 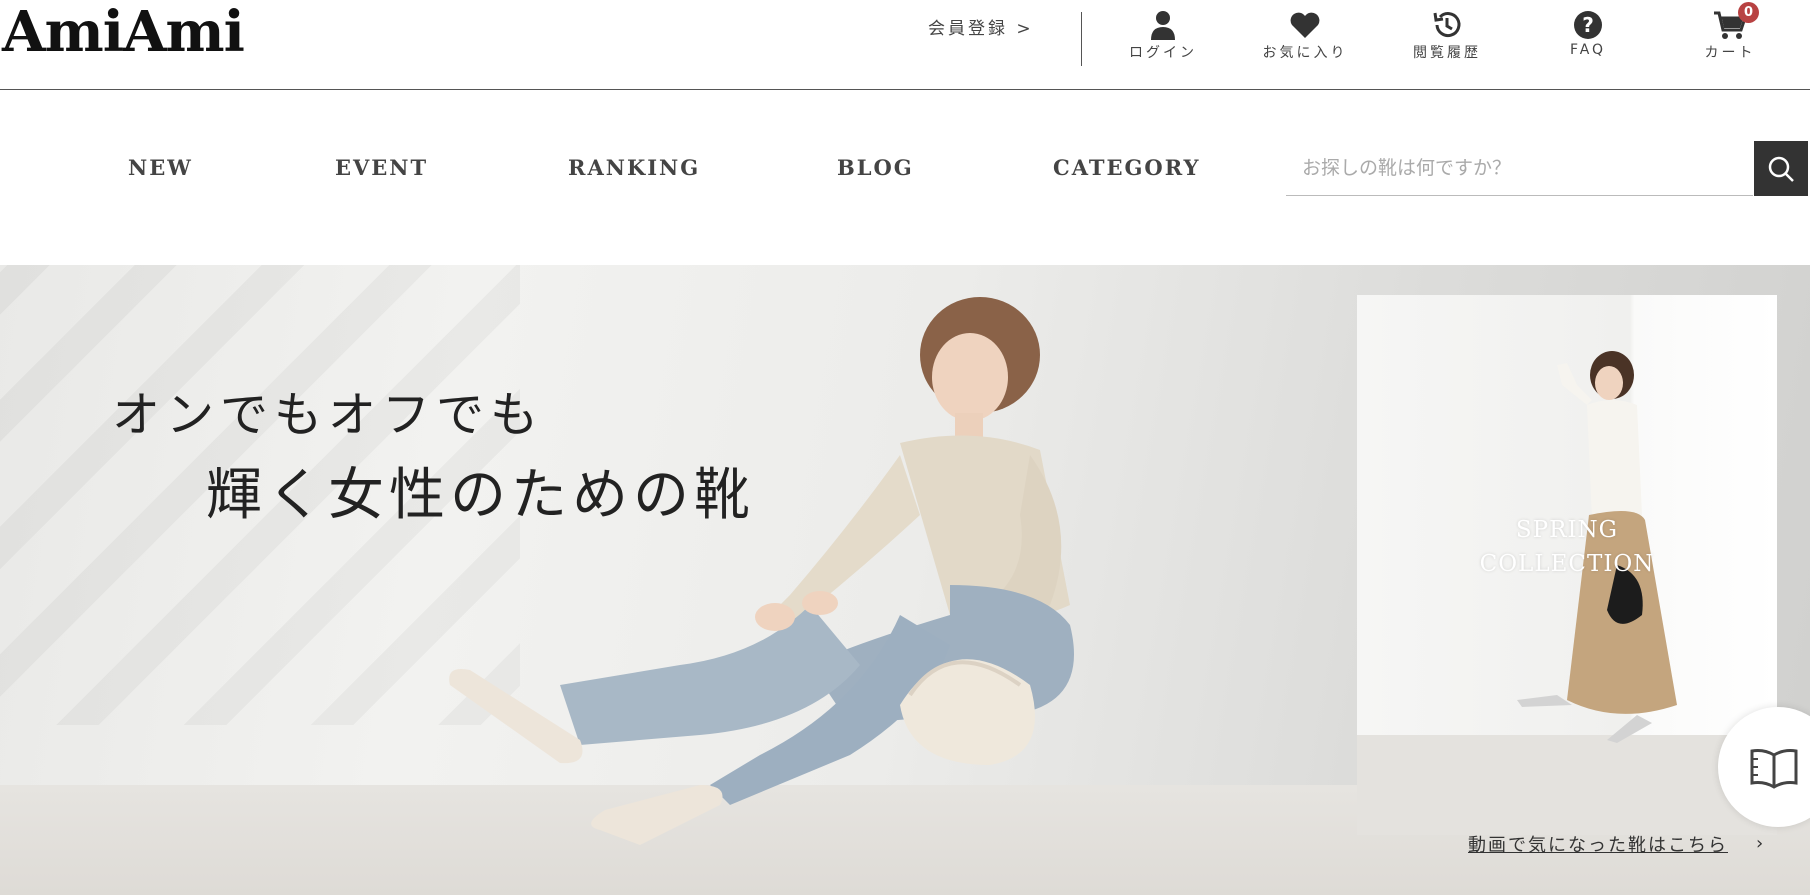 I want to click on search-bar, so click(x=1547, y=168).